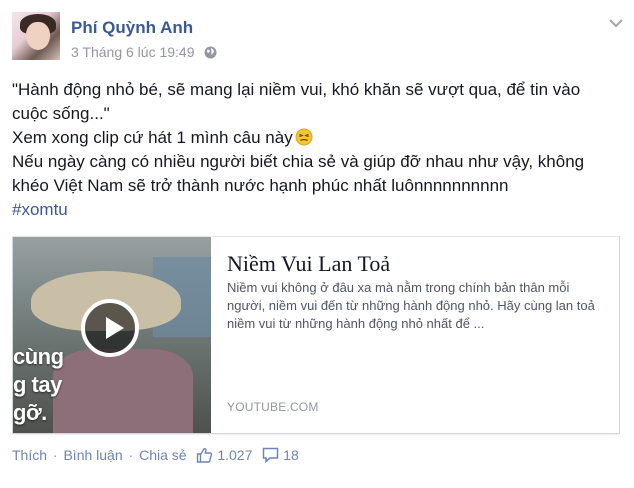 The width and height of the screenshot is (634, 488). I want to click on comment-count-value: 18, so click(291, 455).